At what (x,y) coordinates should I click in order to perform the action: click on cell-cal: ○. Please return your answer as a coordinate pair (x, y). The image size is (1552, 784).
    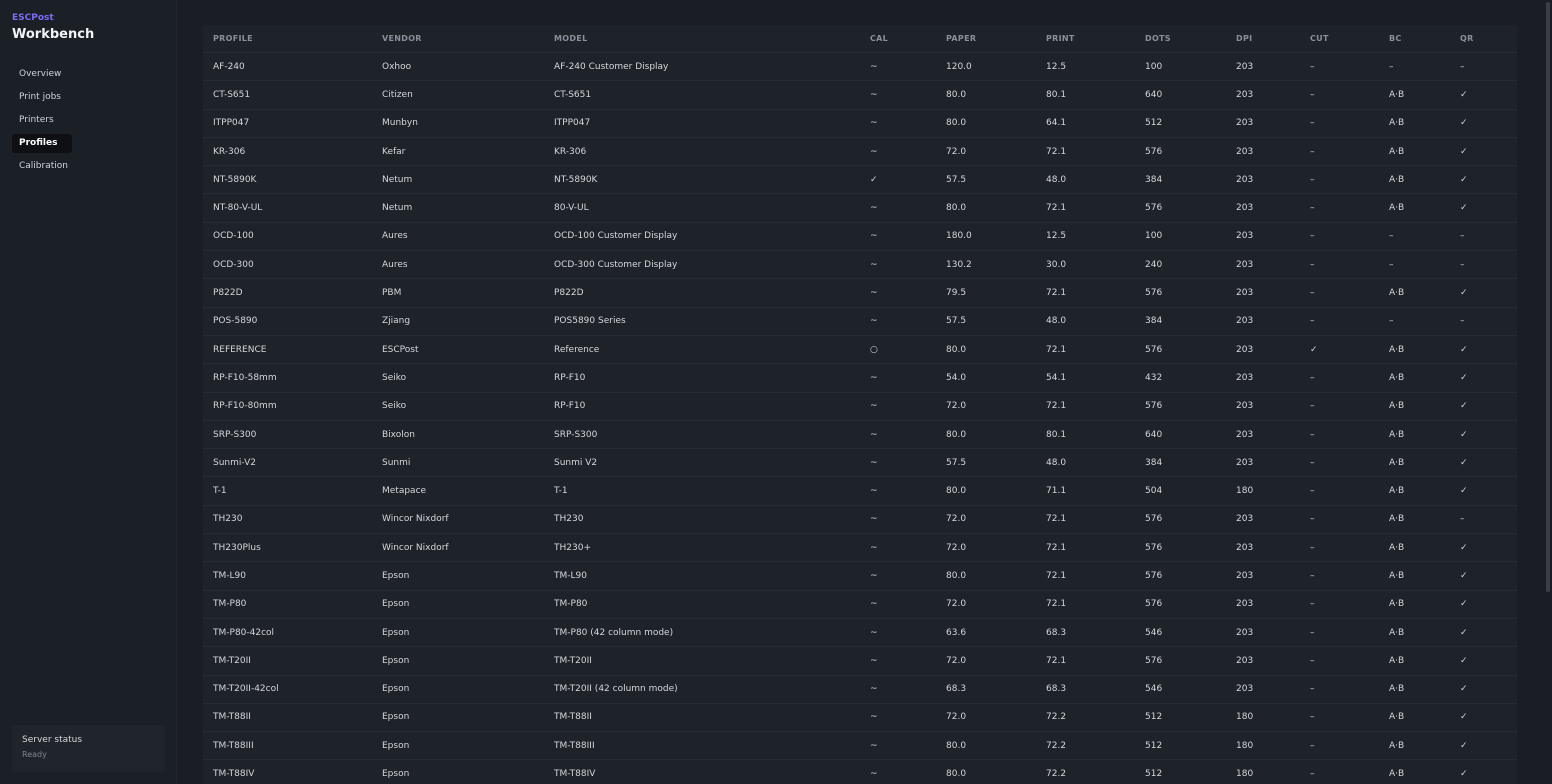
    Looking at the image, I should click on (908, 350).